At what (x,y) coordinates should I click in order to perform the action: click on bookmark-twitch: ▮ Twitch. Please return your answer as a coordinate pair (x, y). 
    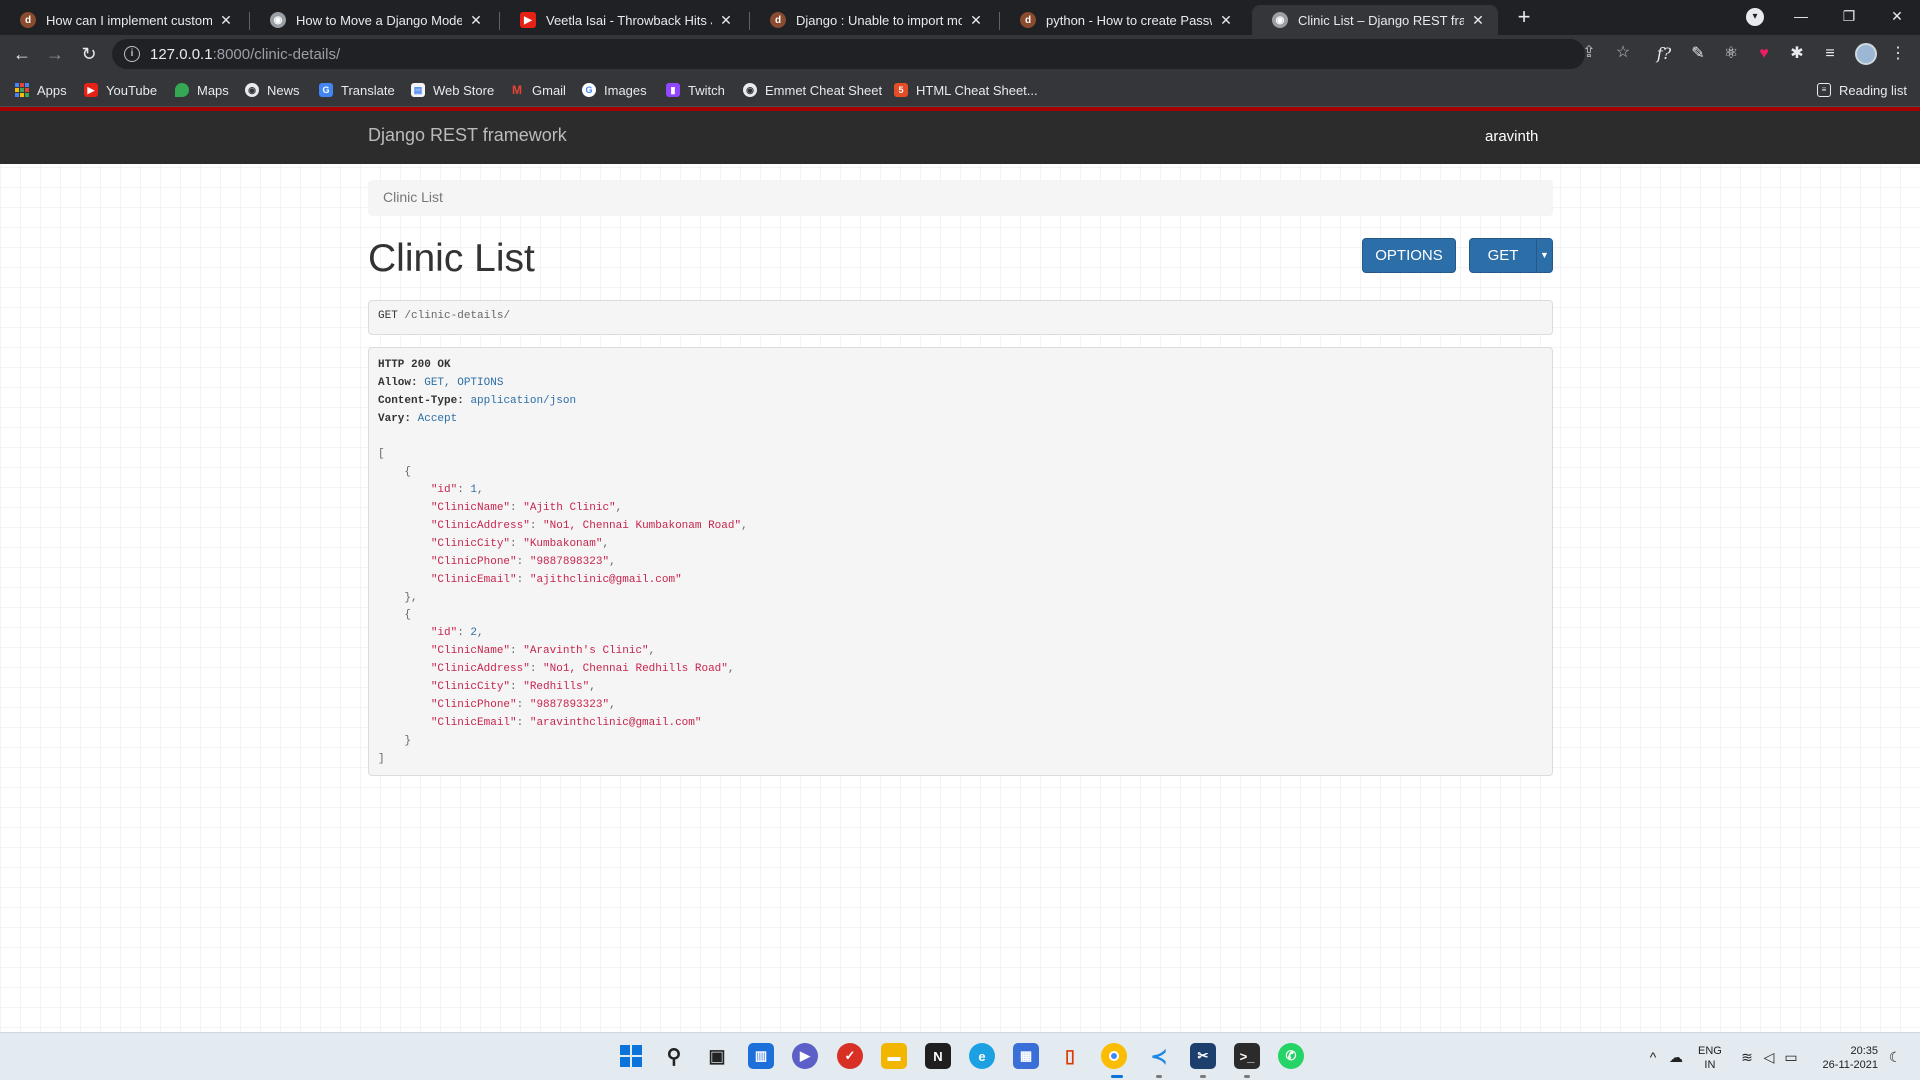
    Looking at the image, I should click on (695, 90).